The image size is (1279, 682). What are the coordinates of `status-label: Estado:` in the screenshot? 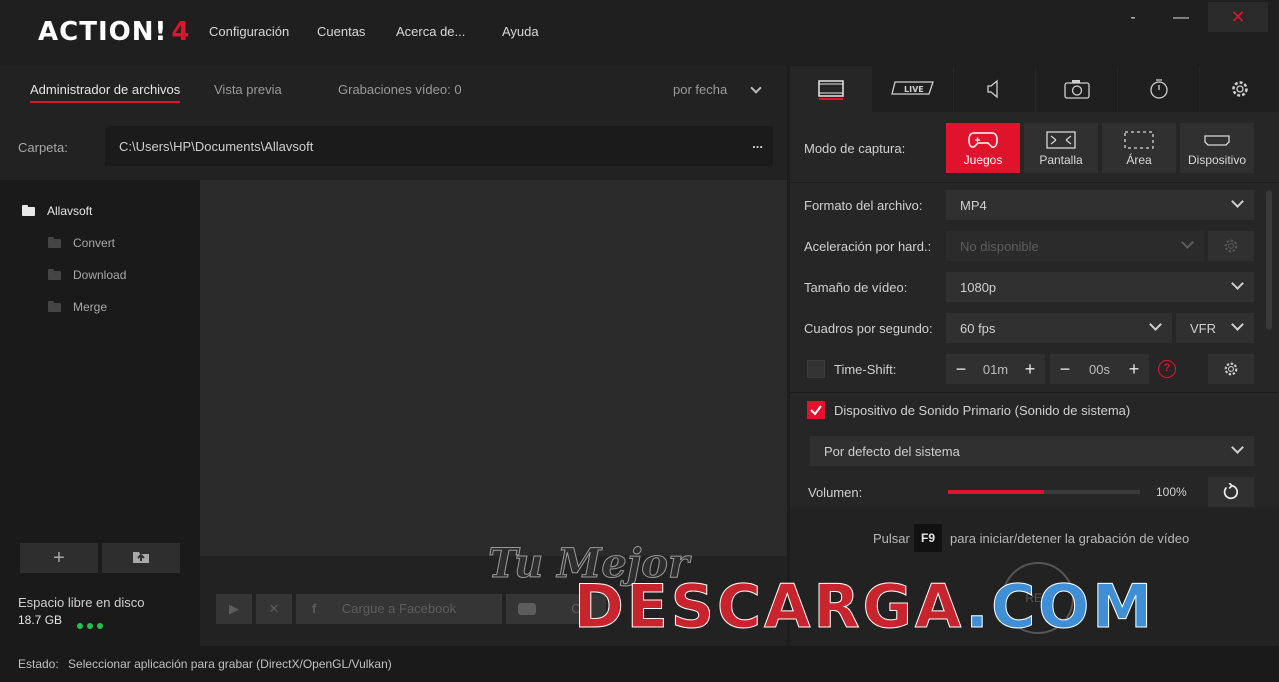 It's located at (38, 664).